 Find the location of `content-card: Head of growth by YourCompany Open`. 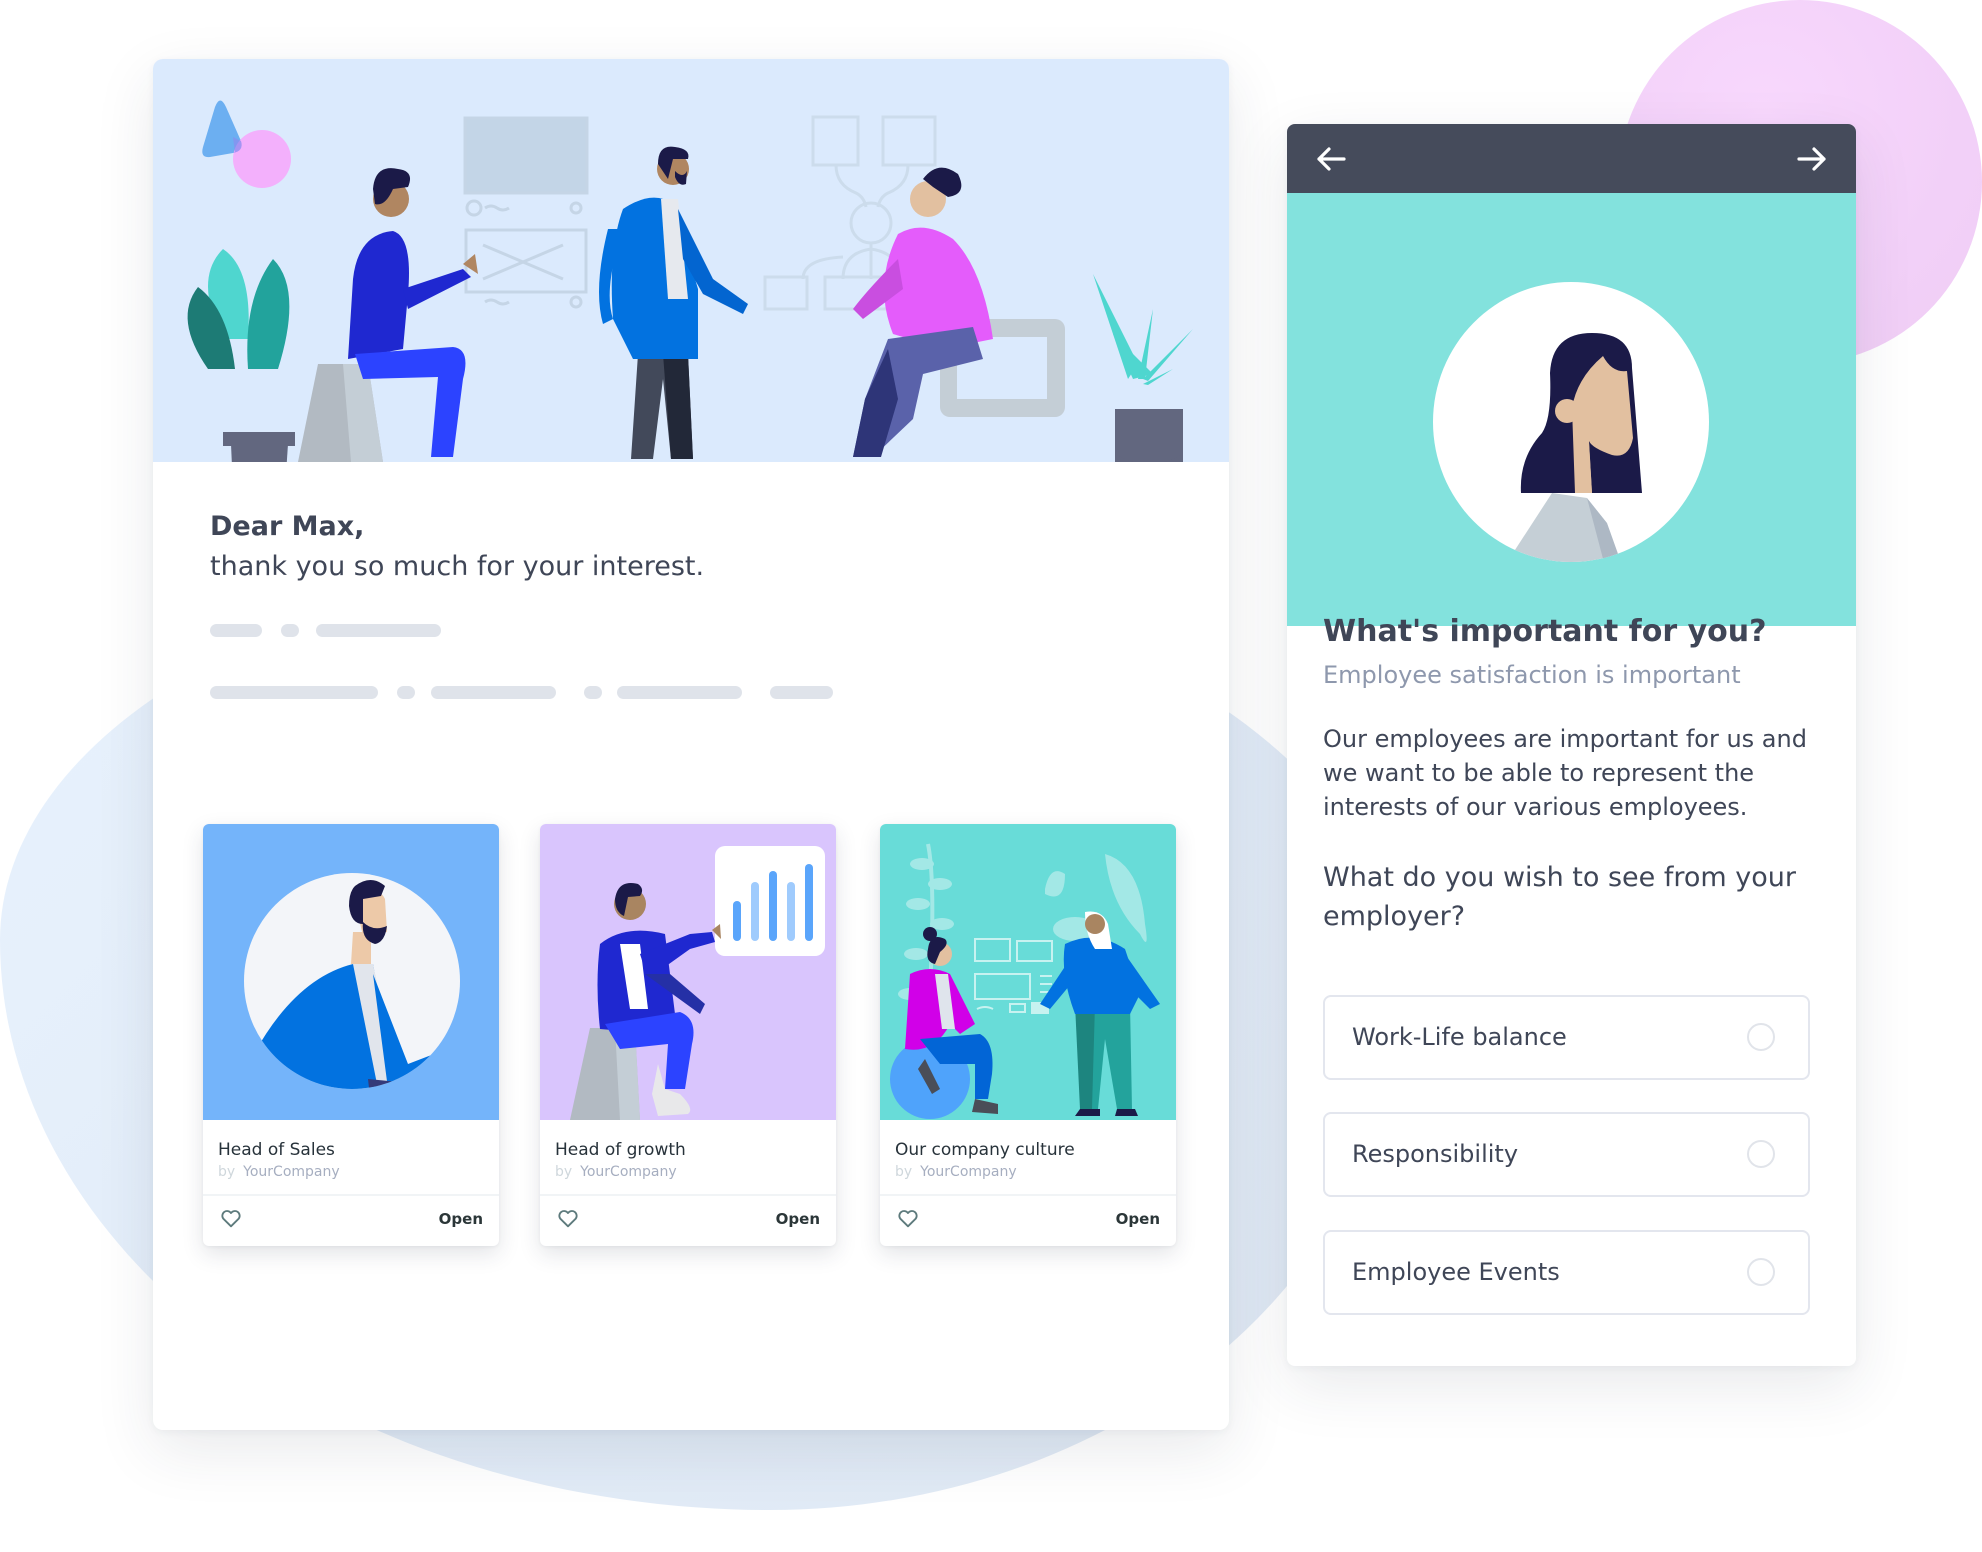

content-card: Head of growth by YourCompany Open is located at coordinates (688, 1035).